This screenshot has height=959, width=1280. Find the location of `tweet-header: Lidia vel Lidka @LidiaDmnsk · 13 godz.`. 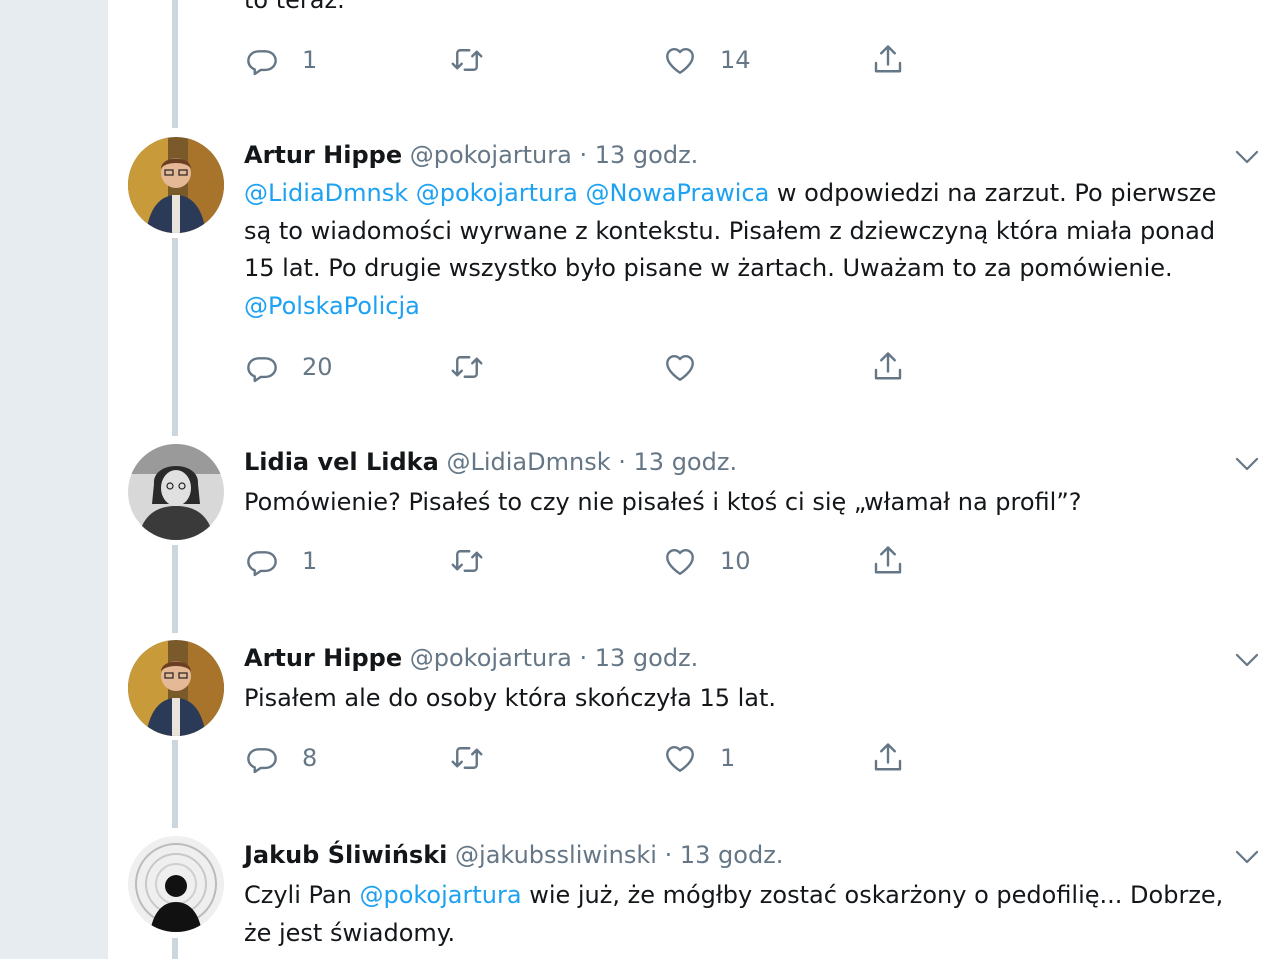

tweet-header: Lidia vel Lidka @LidiaDmnsk · 13 godz. is located at coordinates (490, 462).